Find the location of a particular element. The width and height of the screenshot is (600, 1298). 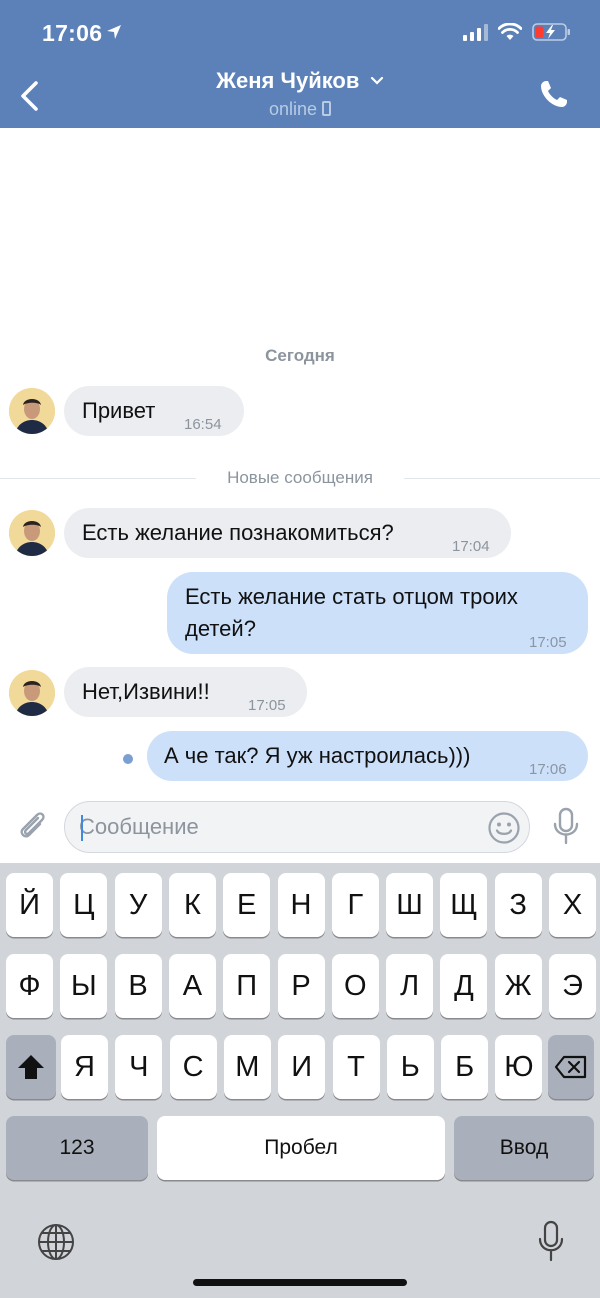

letter-key: Р is located at coordinates (301, 986).